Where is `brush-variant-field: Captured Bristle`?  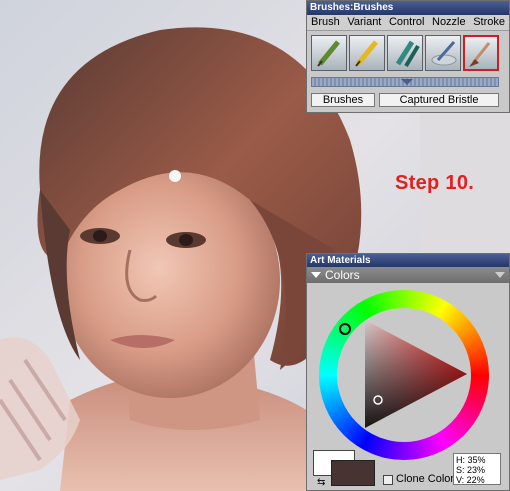 brush-variant-field: Captured Bristle is located at coordinates (439, 100).